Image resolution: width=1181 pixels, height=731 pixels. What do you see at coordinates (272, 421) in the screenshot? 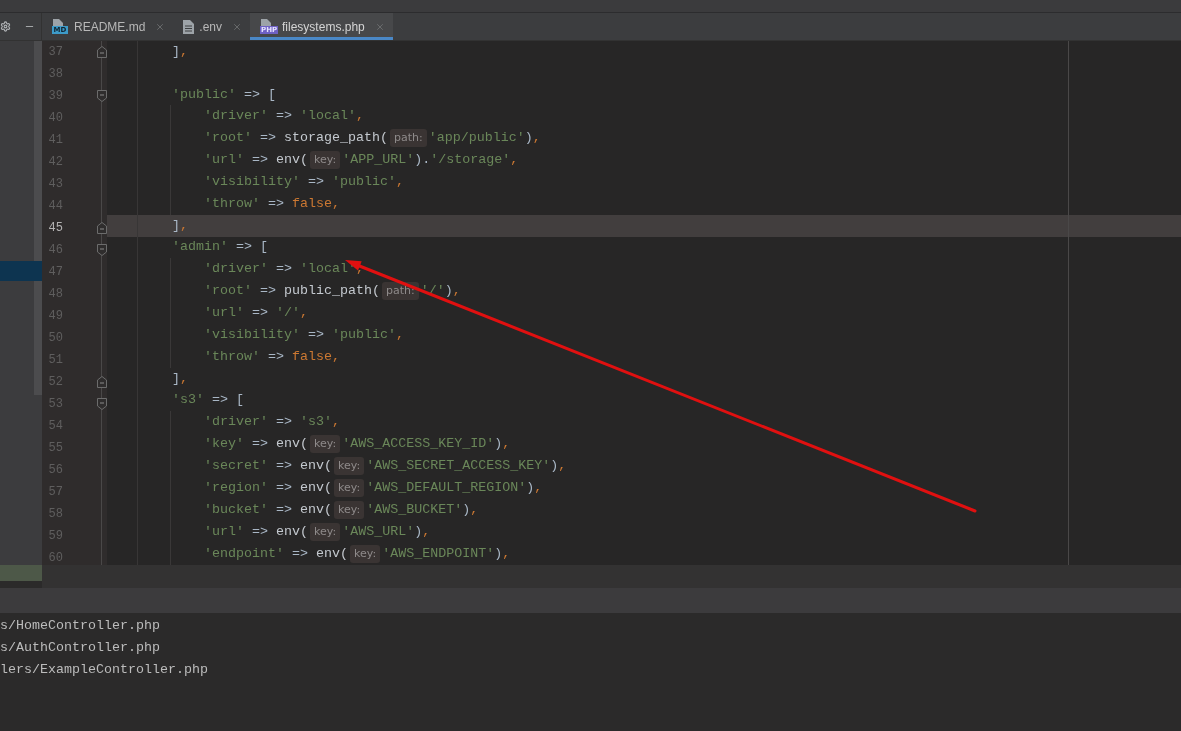
I see `code-text: 'driver' => 's3',` at bounding box center [272, 421].